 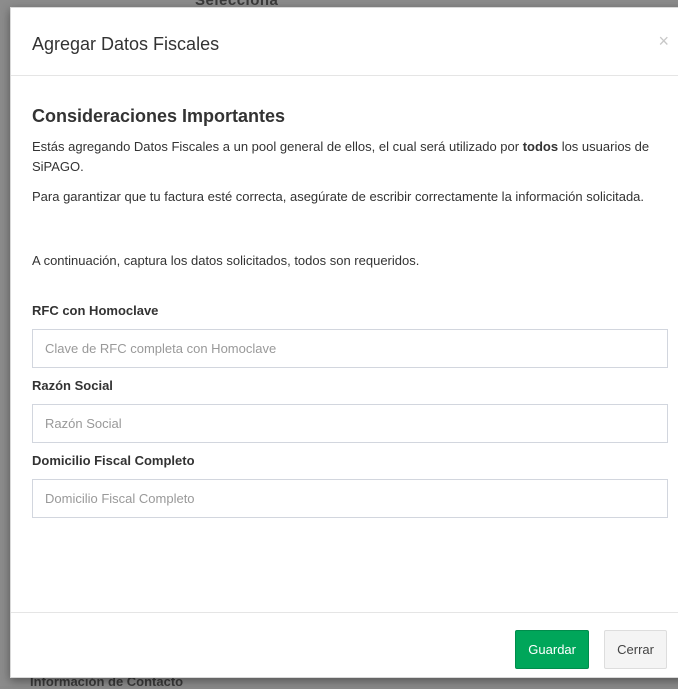 What do you see at coordinates (663, 41) in the screenshot?
I see `close-icon: ×` at bounding box center [663, 41].